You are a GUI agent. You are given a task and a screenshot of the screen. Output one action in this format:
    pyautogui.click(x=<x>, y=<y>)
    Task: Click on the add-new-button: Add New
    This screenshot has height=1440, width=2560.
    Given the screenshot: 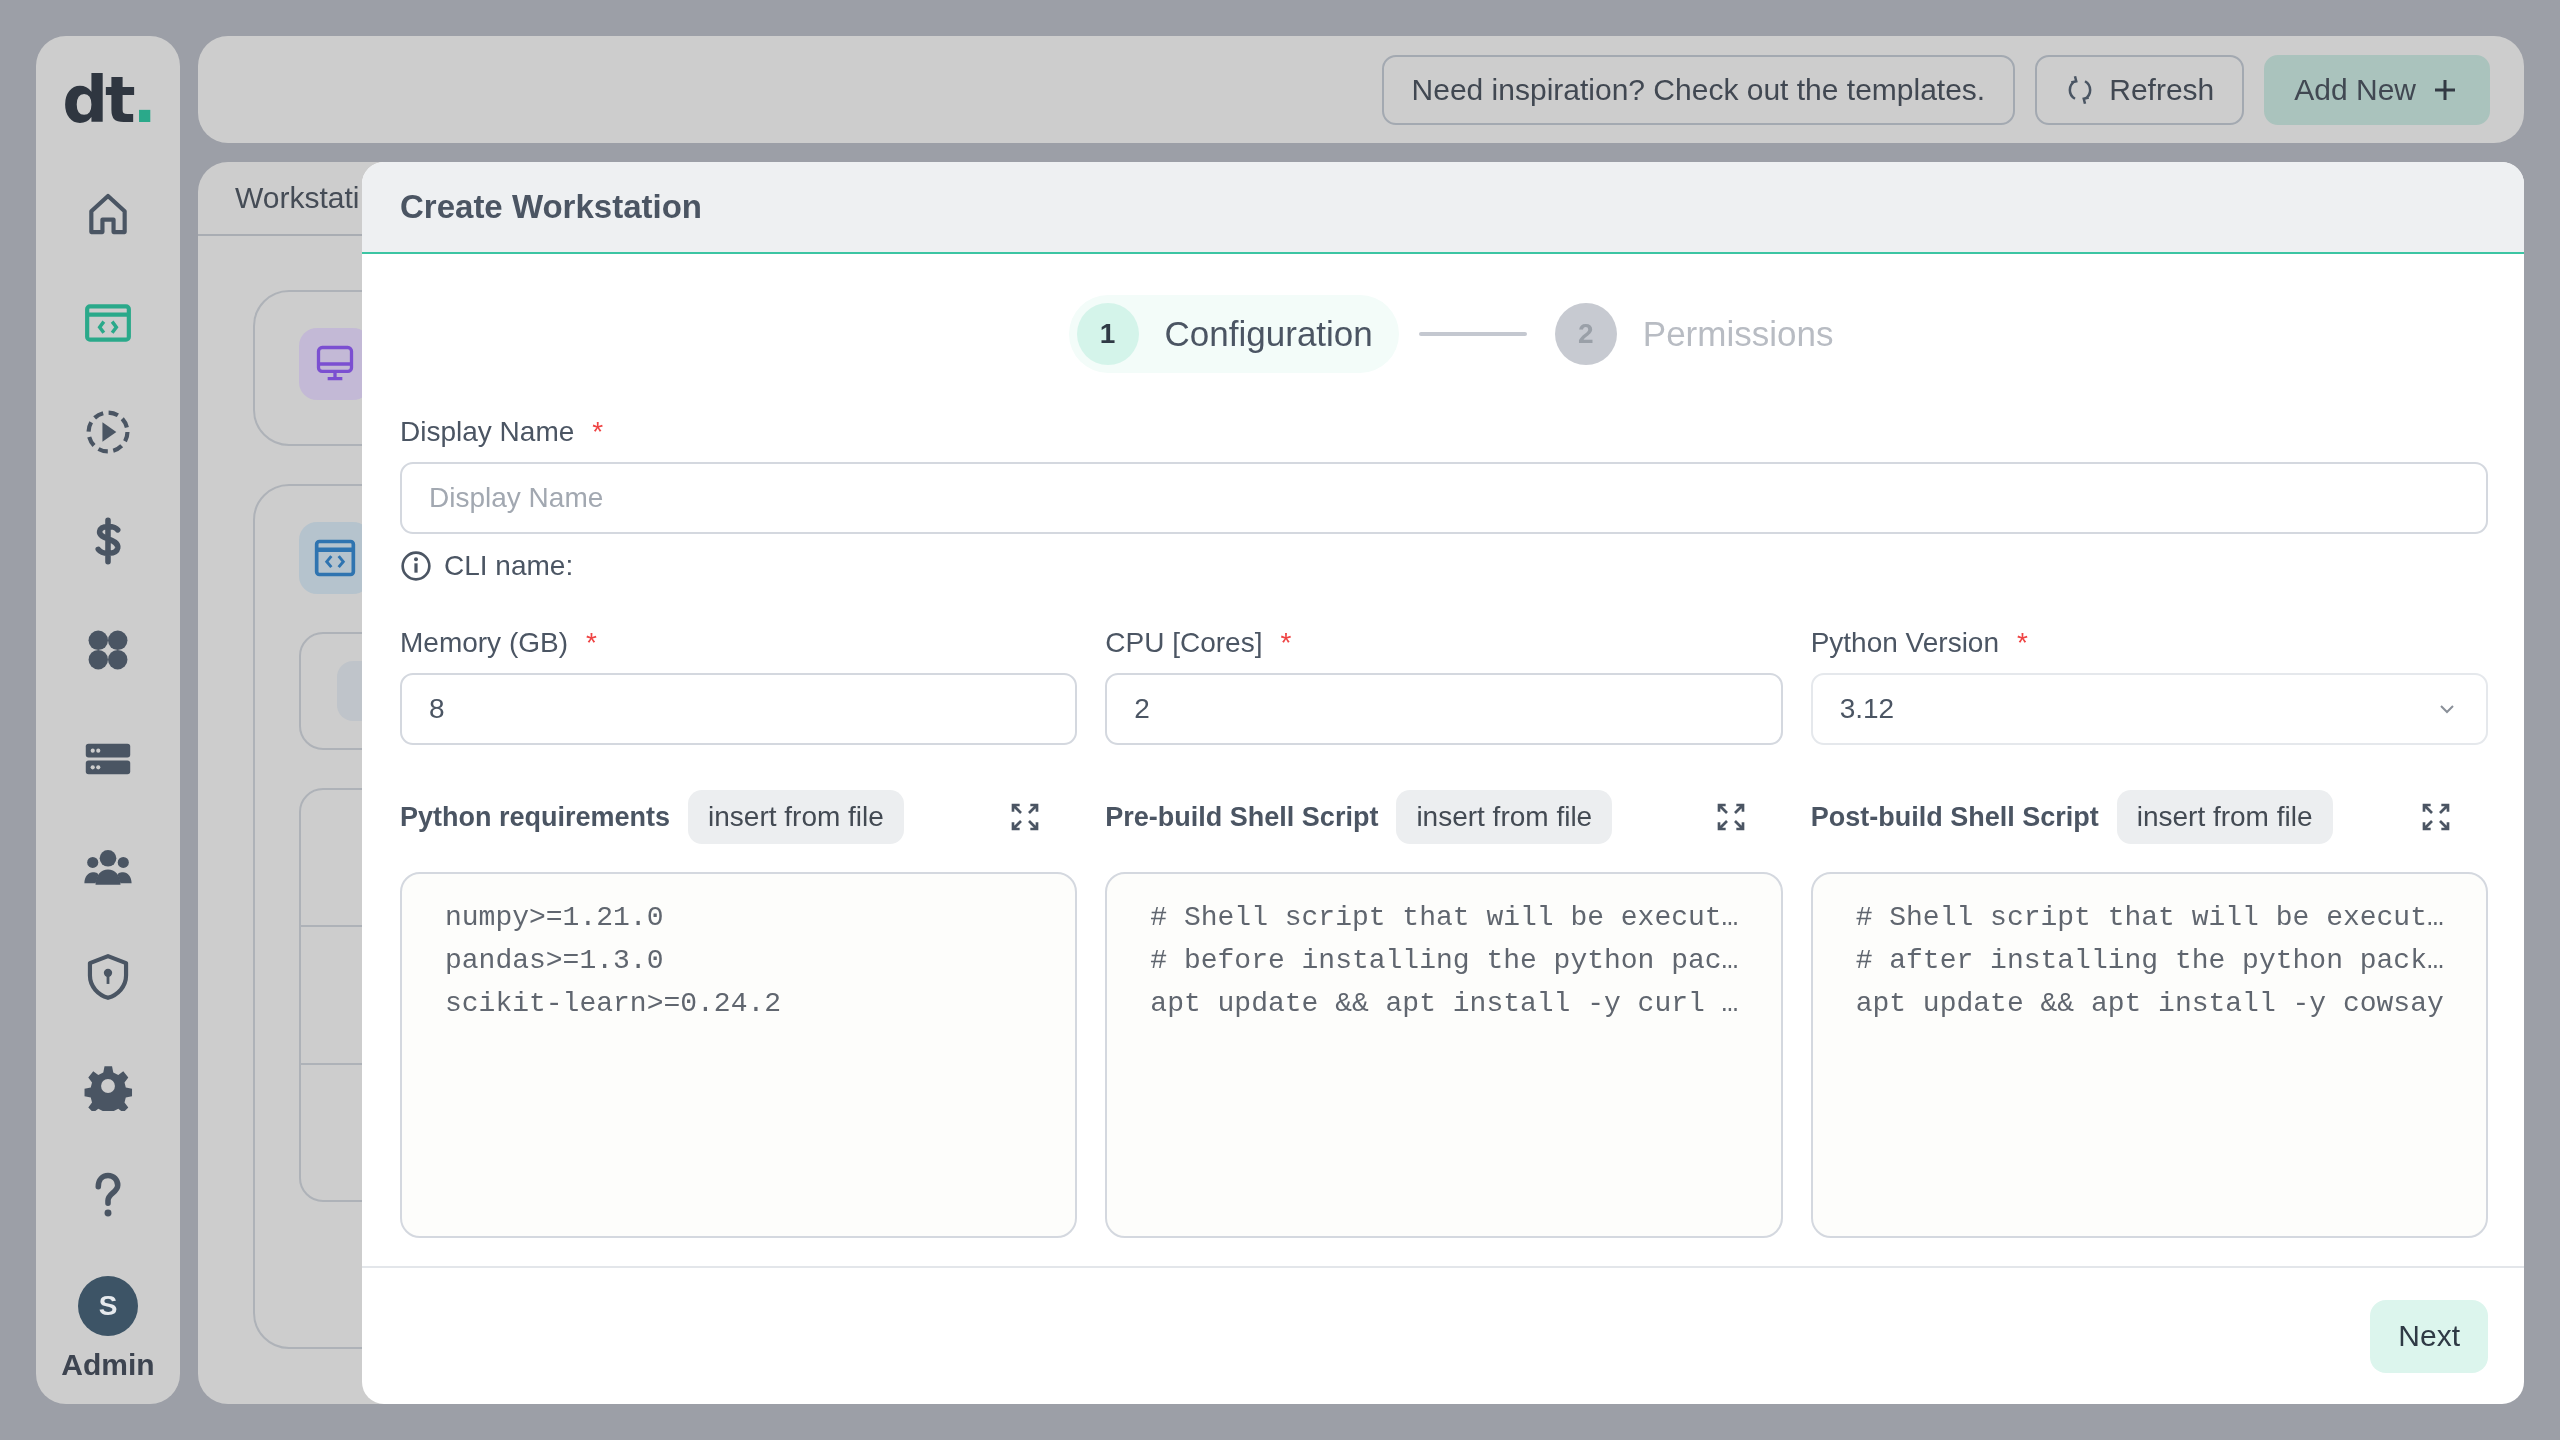 What is the action you would take?
    pyautogui.click(x=2377, y=89)
    